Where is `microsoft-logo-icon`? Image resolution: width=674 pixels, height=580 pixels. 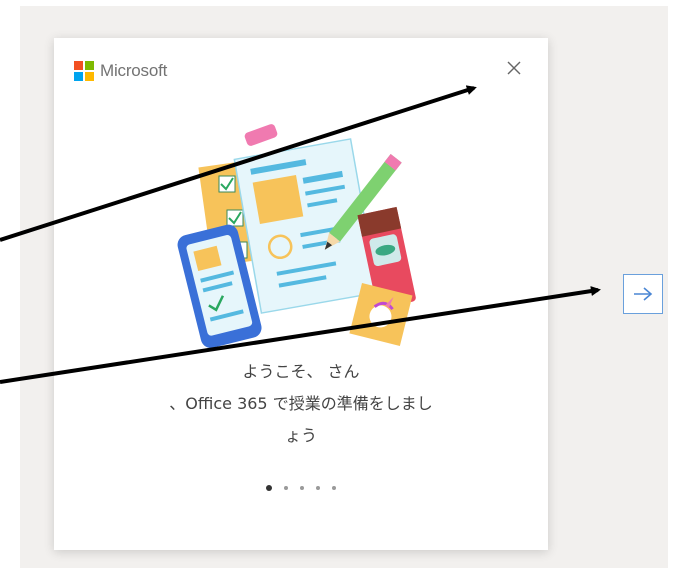
microsoft-logo-icon is located at coordinates (84, 71).